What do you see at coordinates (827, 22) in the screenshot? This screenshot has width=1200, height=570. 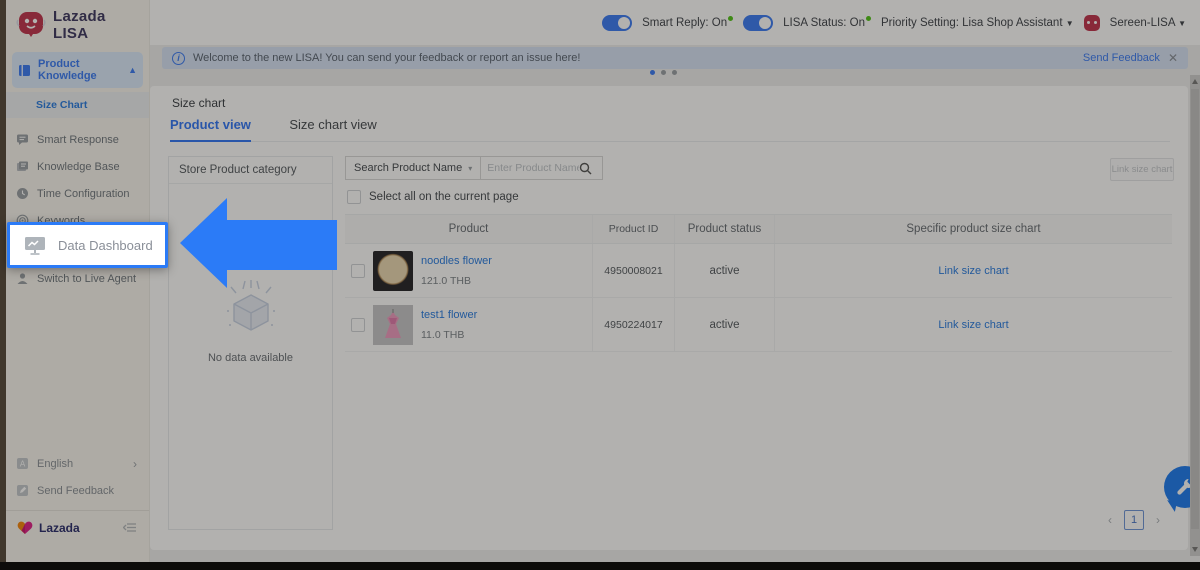 I see `lisa-status-label: LISA Status: On` at bounding box center [827, 22].